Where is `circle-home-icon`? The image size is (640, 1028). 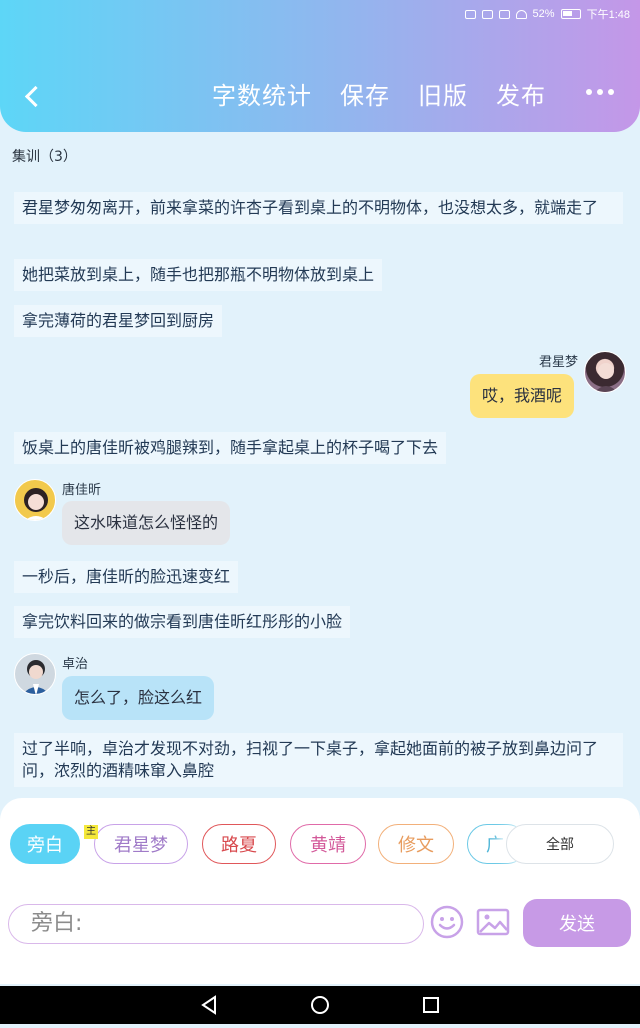
circle-home-icon is located at coordinates (320, 1005).